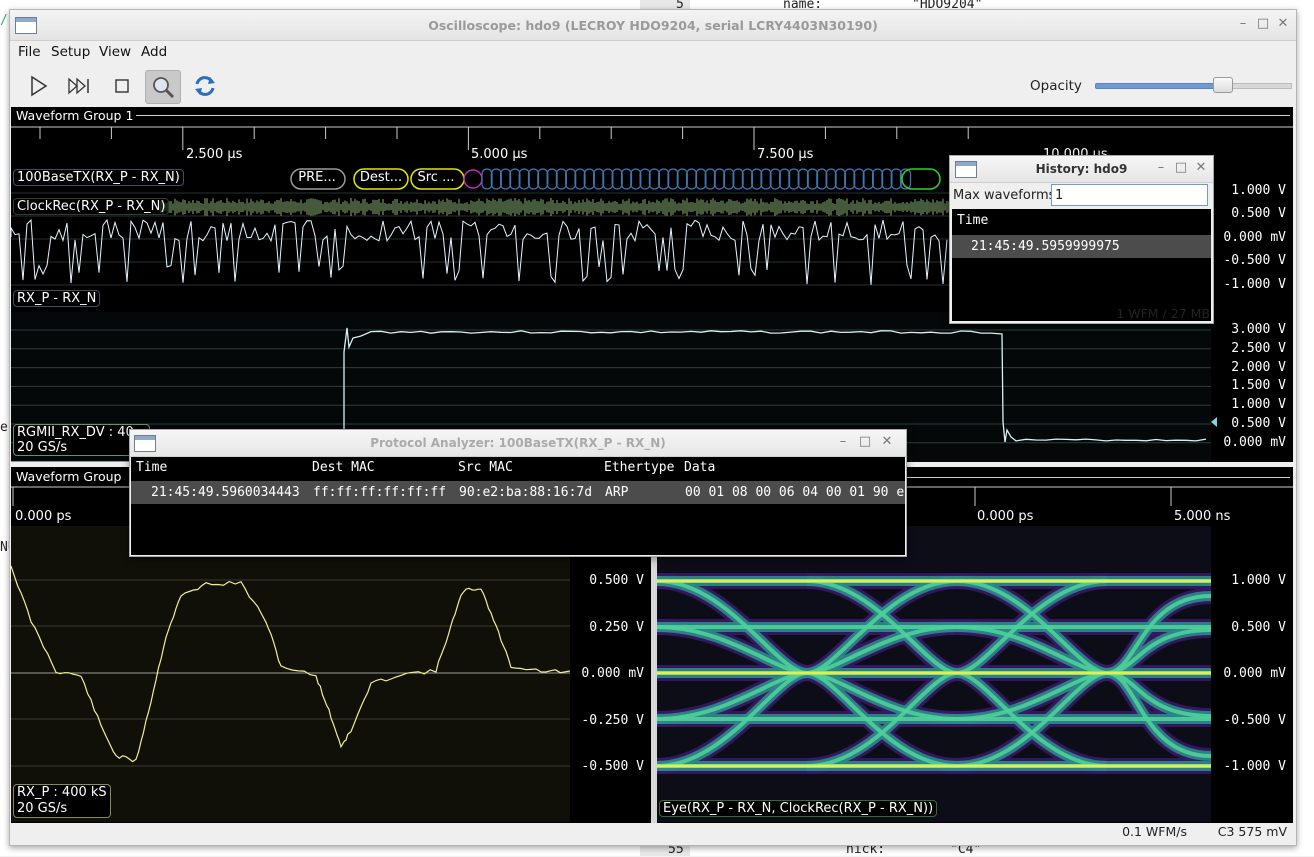 The image size is (1314, 857). What do you see at coordinates (934, 674) in the screenshot?
I see `eye-diagram-canvas` at bounding box center [934, 674].